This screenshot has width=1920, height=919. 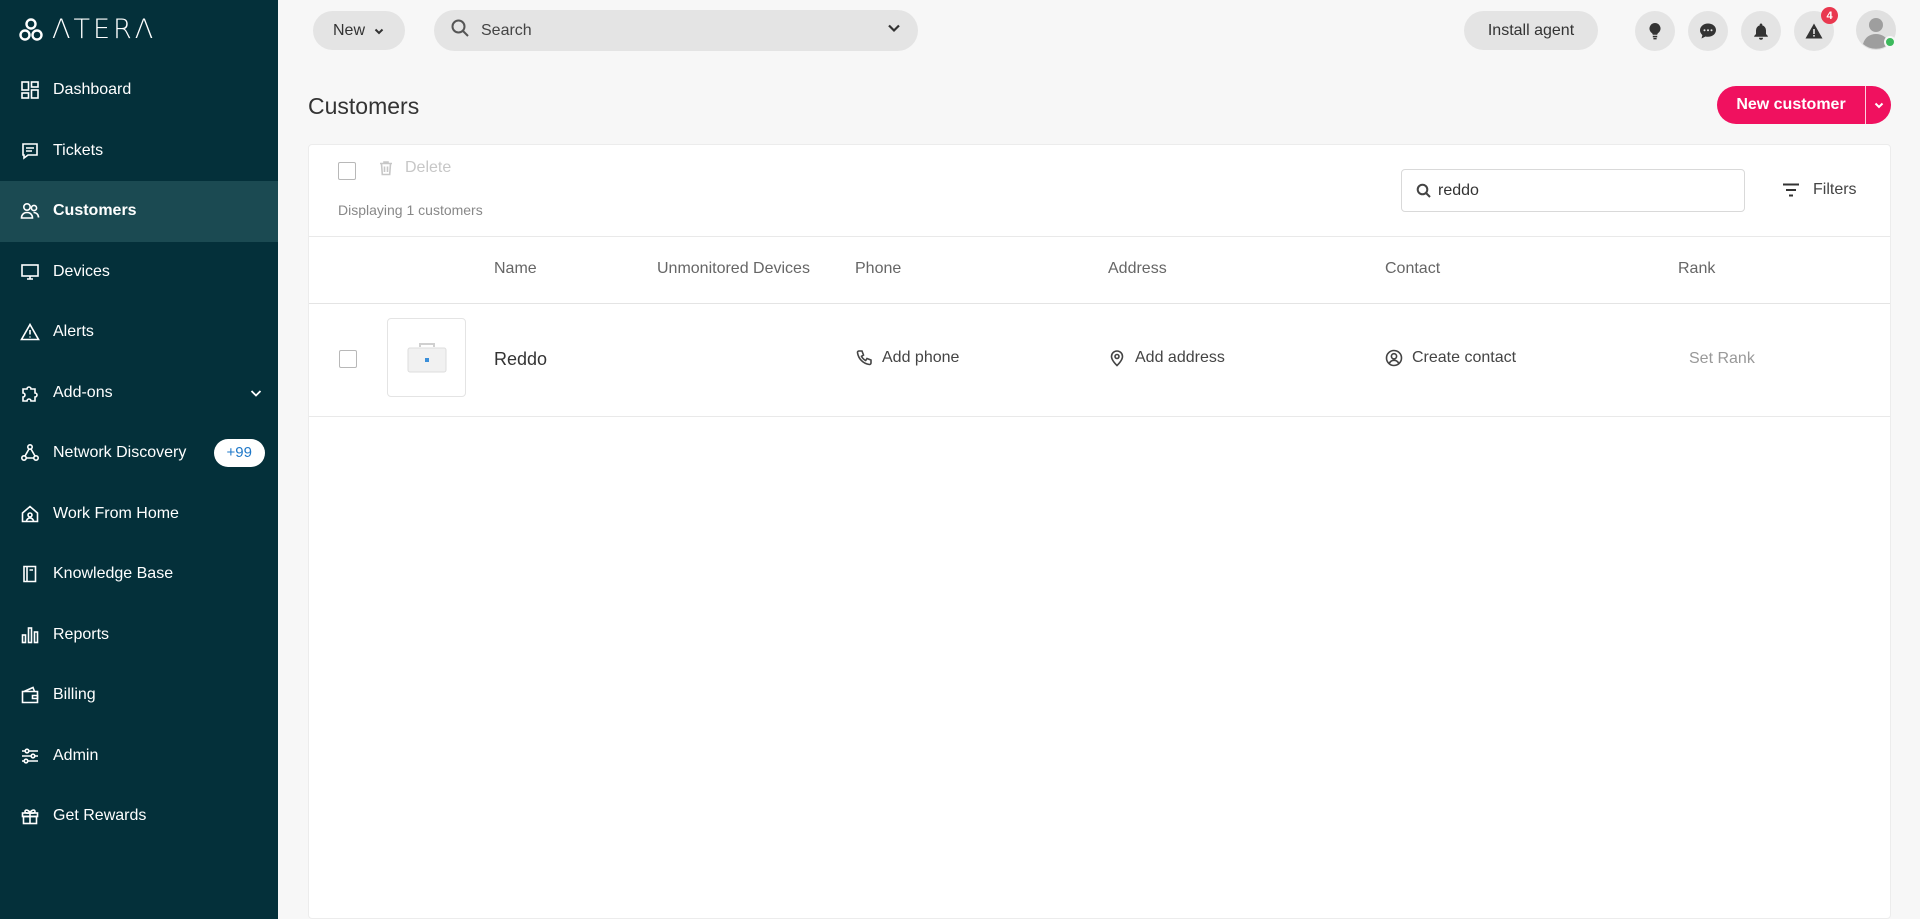 I want to click on column-header-rank: Rank, so click(x=1696, y=269).